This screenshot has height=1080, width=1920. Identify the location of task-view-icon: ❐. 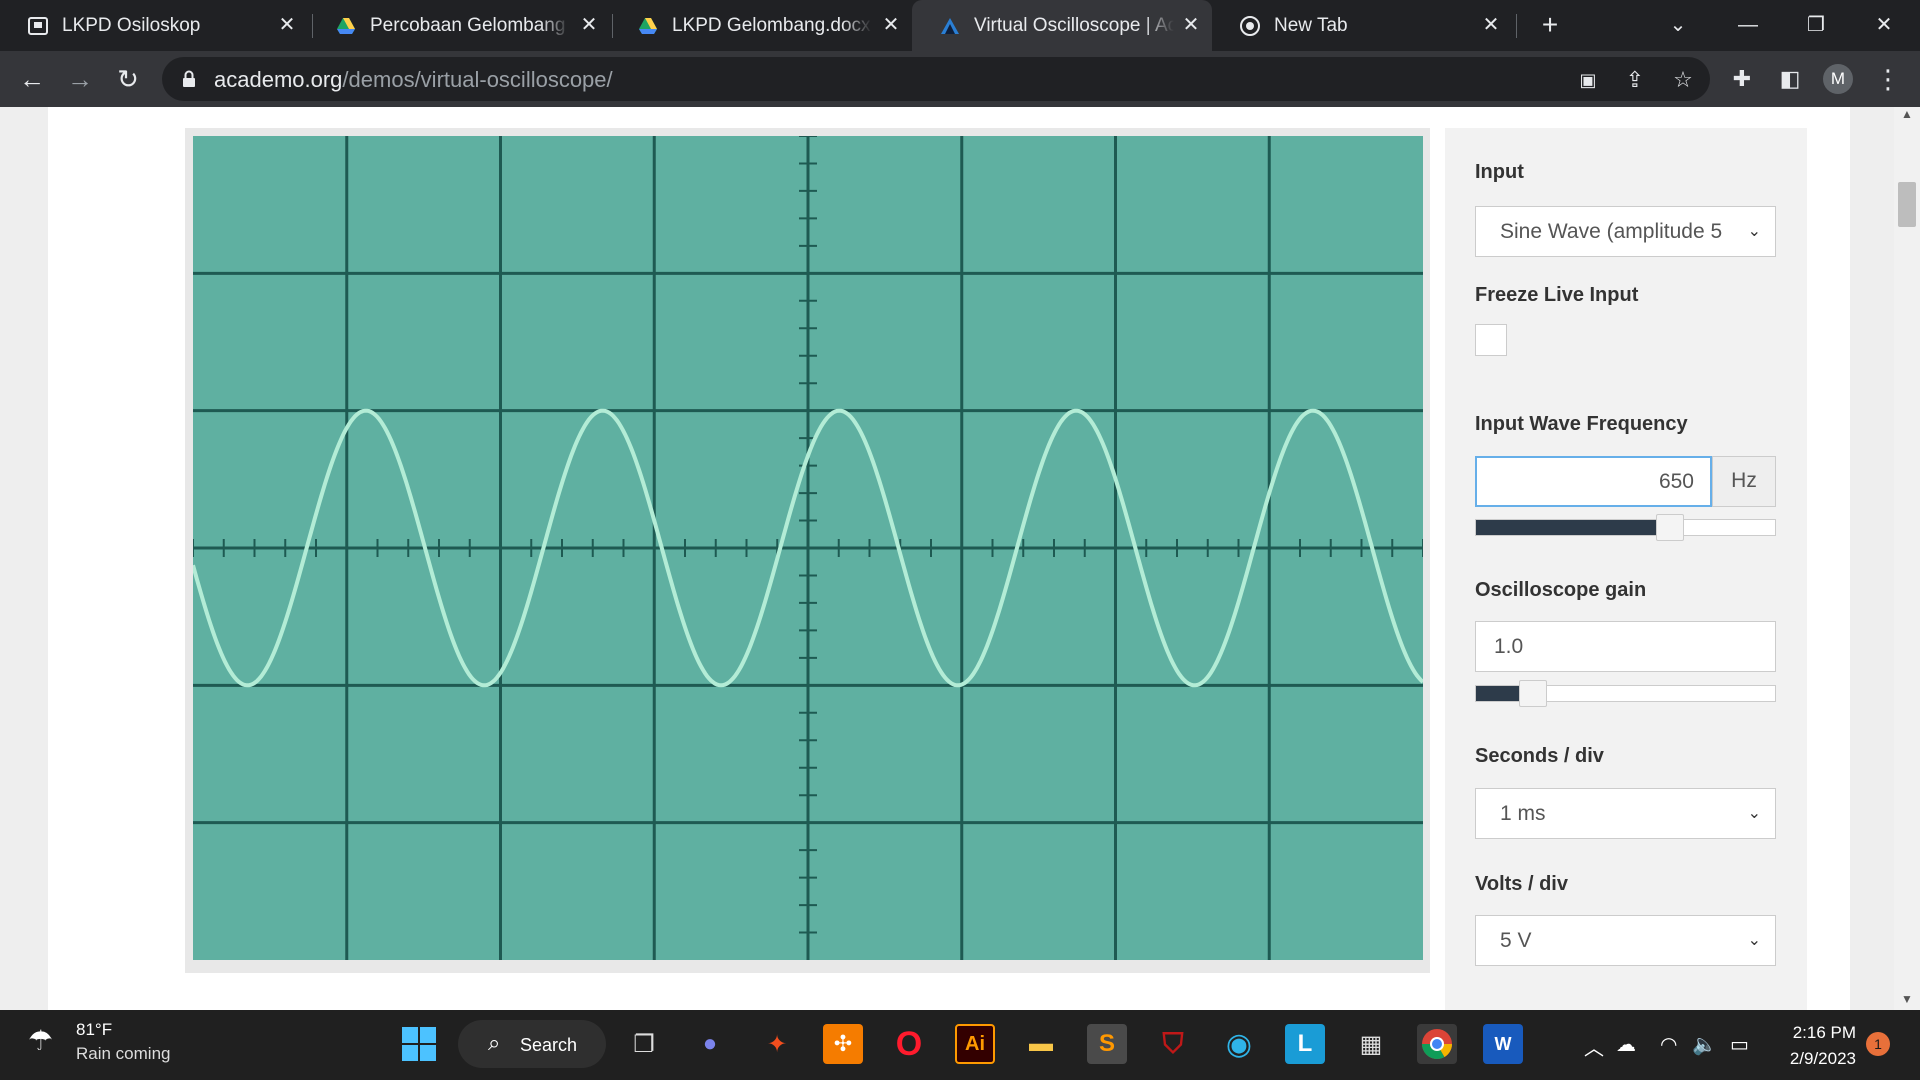
(644, 1044).